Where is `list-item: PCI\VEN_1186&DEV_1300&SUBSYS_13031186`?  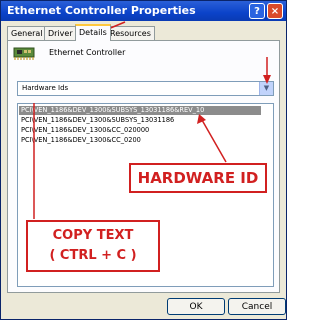 list-item: PCI\VEN_1186&DEV_1300&SUBSYS_13031186 is located at coordinates (97, 120).